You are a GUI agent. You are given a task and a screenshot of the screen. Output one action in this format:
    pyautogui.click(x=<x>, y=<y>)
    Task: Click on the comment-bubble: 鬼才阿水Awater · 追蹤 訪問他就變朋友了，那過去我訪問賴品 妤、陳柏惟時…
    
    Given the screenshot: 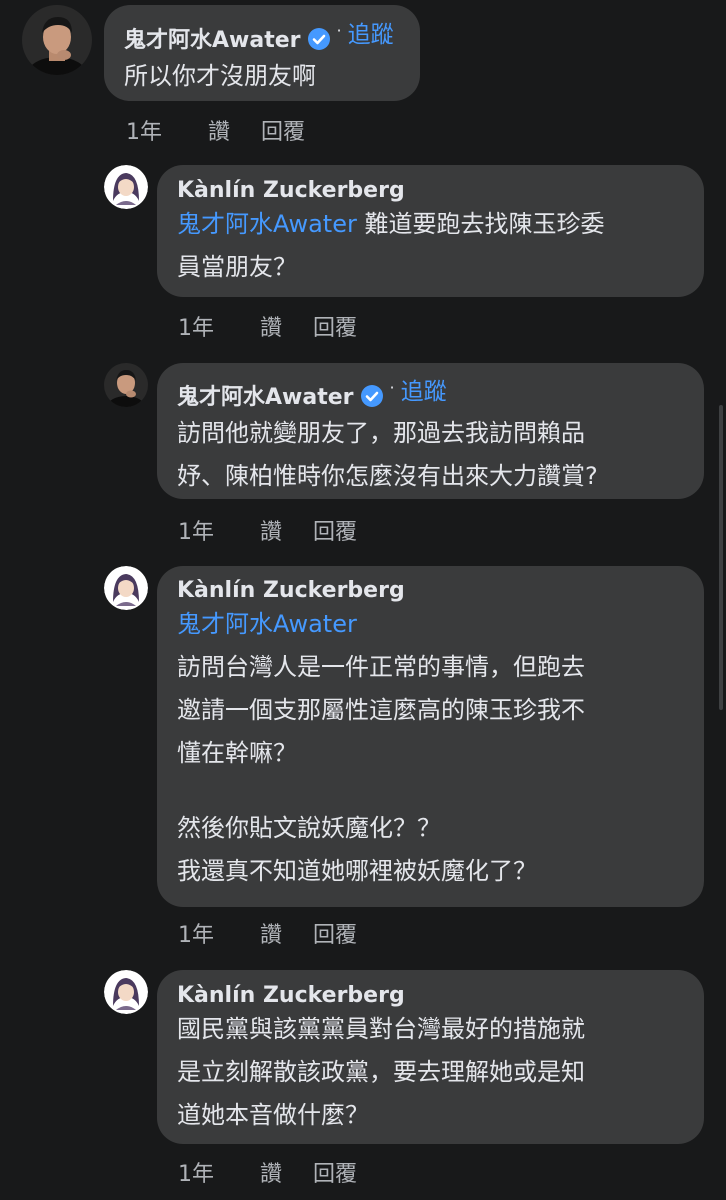 What is the action you would take?
    pyautogui.click(x=430, y=431)
    